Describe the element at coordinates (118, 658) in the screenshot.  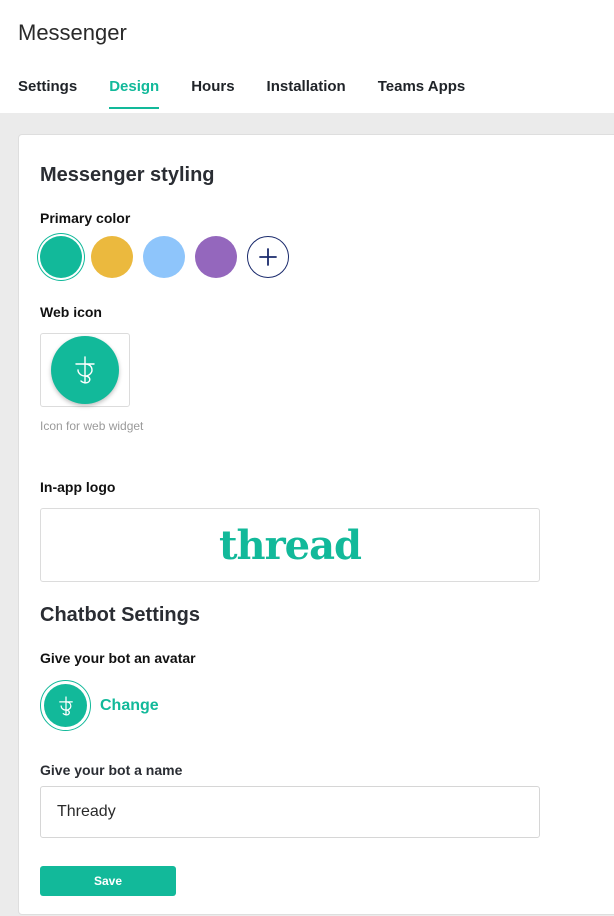
I see `bot-avatar-label: Give your bot an avatar` at that location.